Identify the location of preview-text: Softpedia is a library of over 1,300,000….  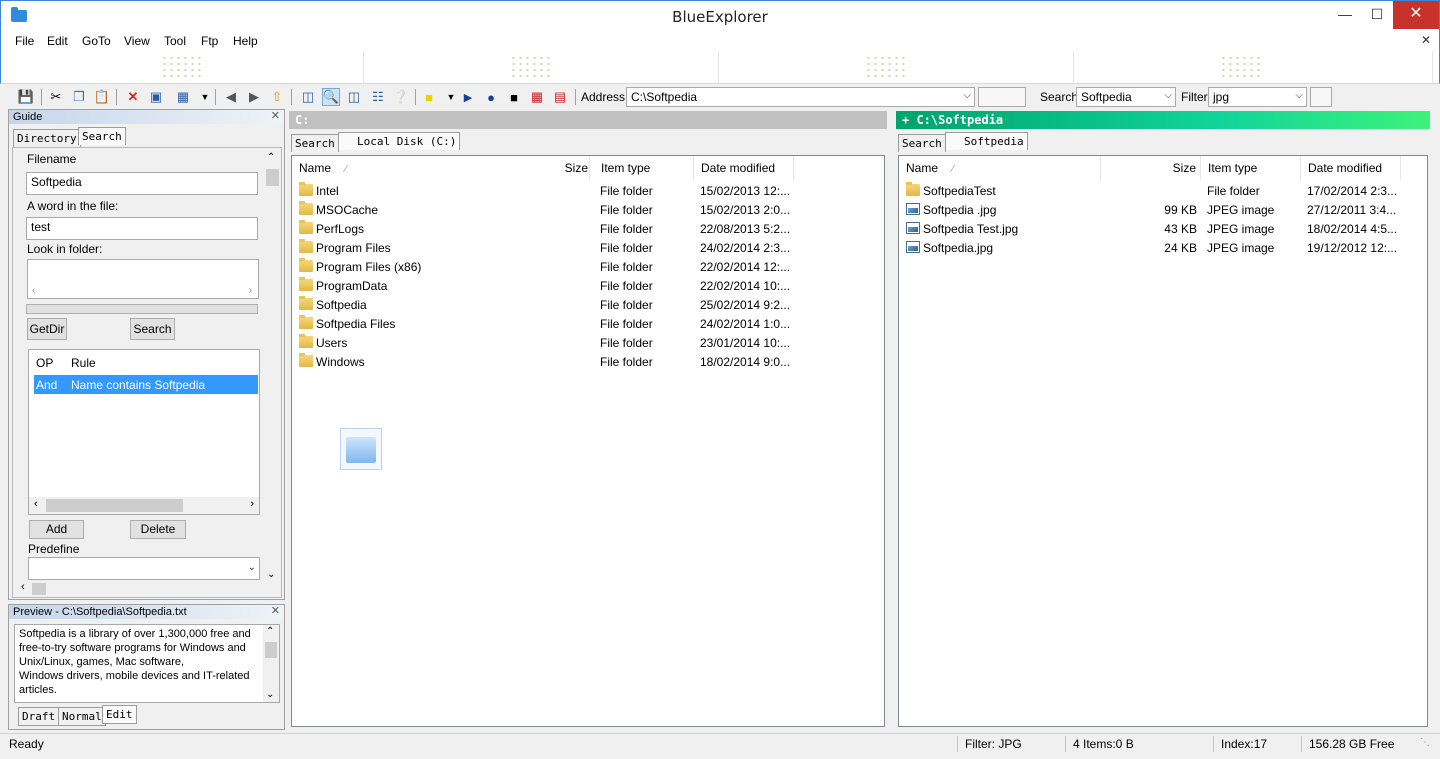
(147, 663).